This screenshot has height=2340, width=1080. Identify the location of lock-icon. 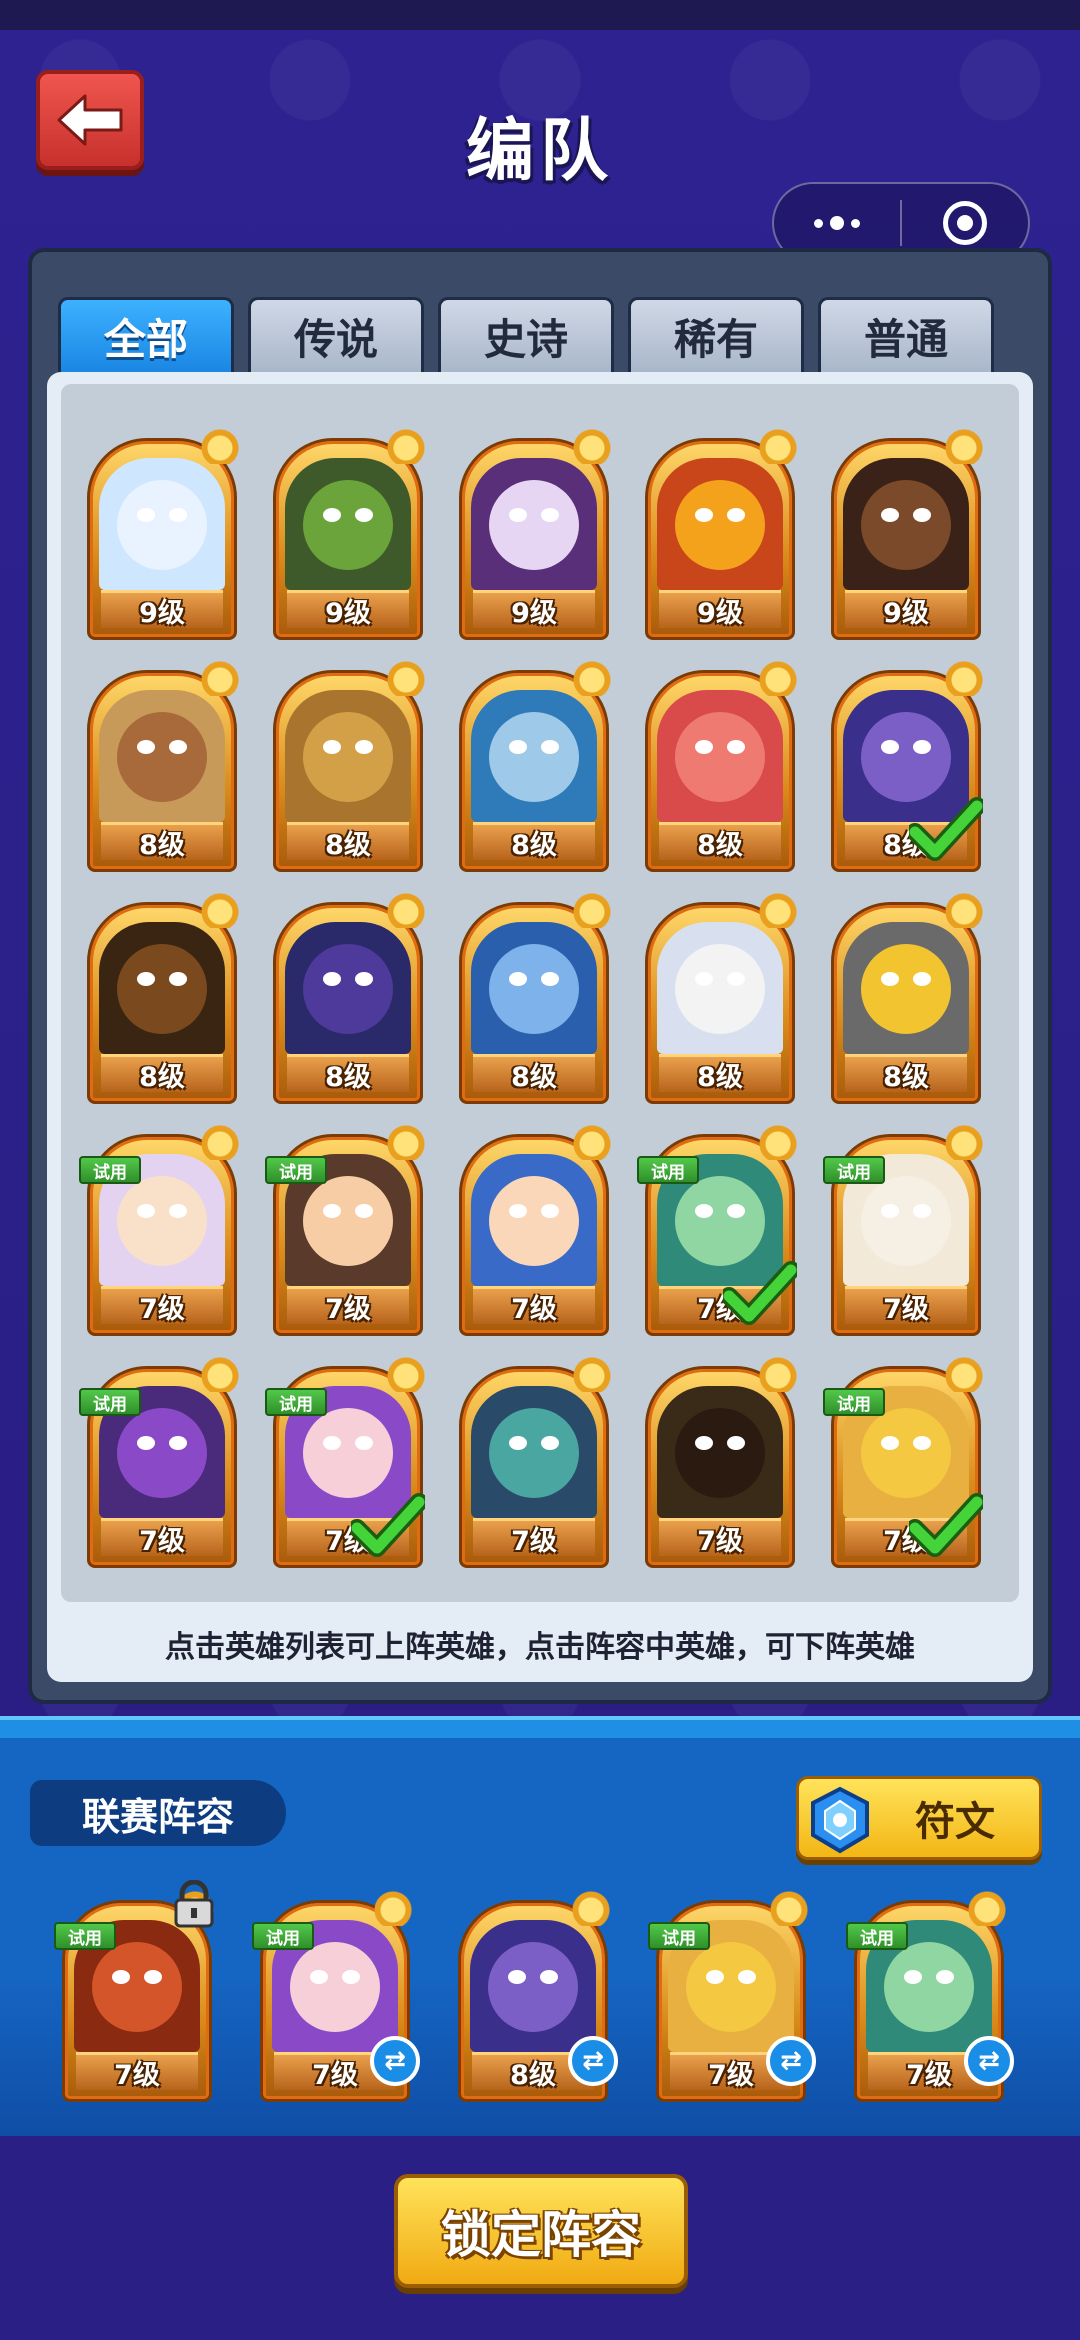
(194, 1904).